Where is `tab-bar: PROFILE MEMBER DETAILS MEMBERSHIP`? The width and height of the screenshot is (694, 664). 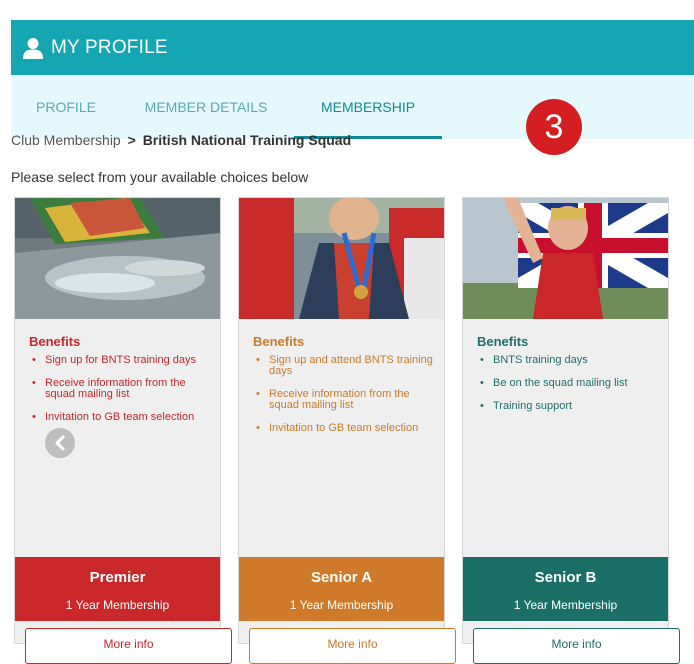
tab-bar: PROFILE MEMBER DETAILS MEMBERSHIP is located at coordinates (352, 107).